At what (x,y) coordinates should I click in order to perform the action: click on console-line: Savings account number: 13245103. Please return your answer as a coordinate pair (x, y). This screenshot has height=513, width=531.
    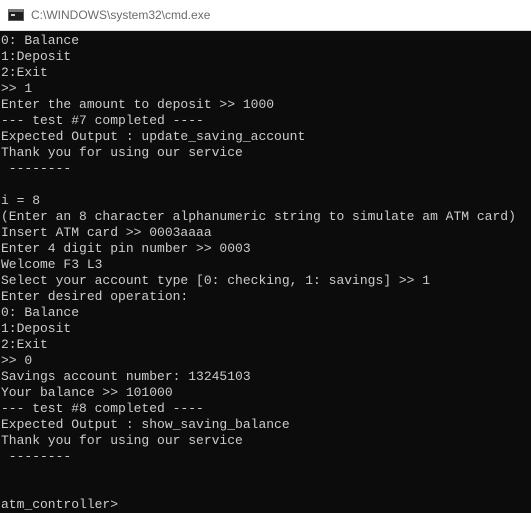
    Looking at the image, I should click on (126, 376).